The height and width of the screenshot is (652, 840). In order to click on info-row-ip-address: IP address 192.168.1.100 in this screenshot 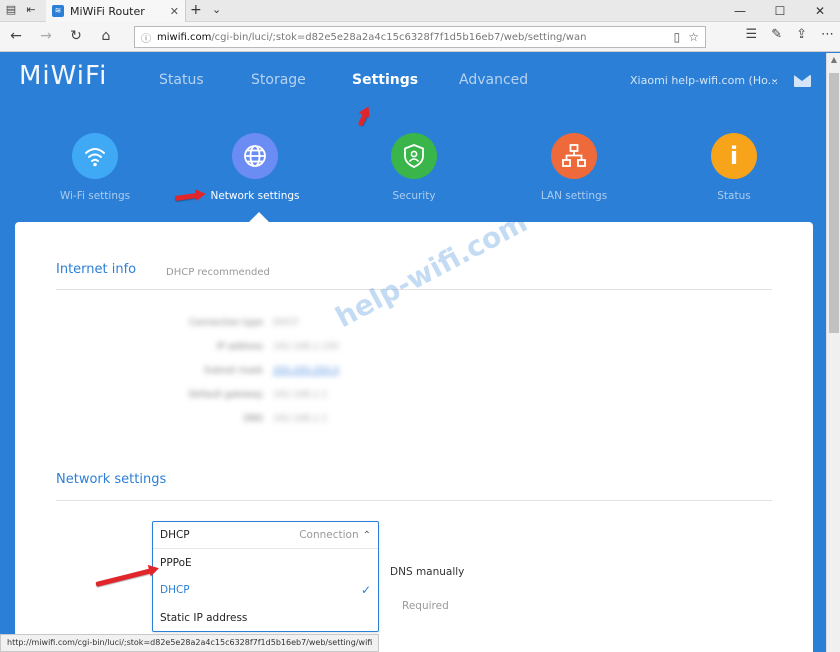, I will do `click(257, 347)`.